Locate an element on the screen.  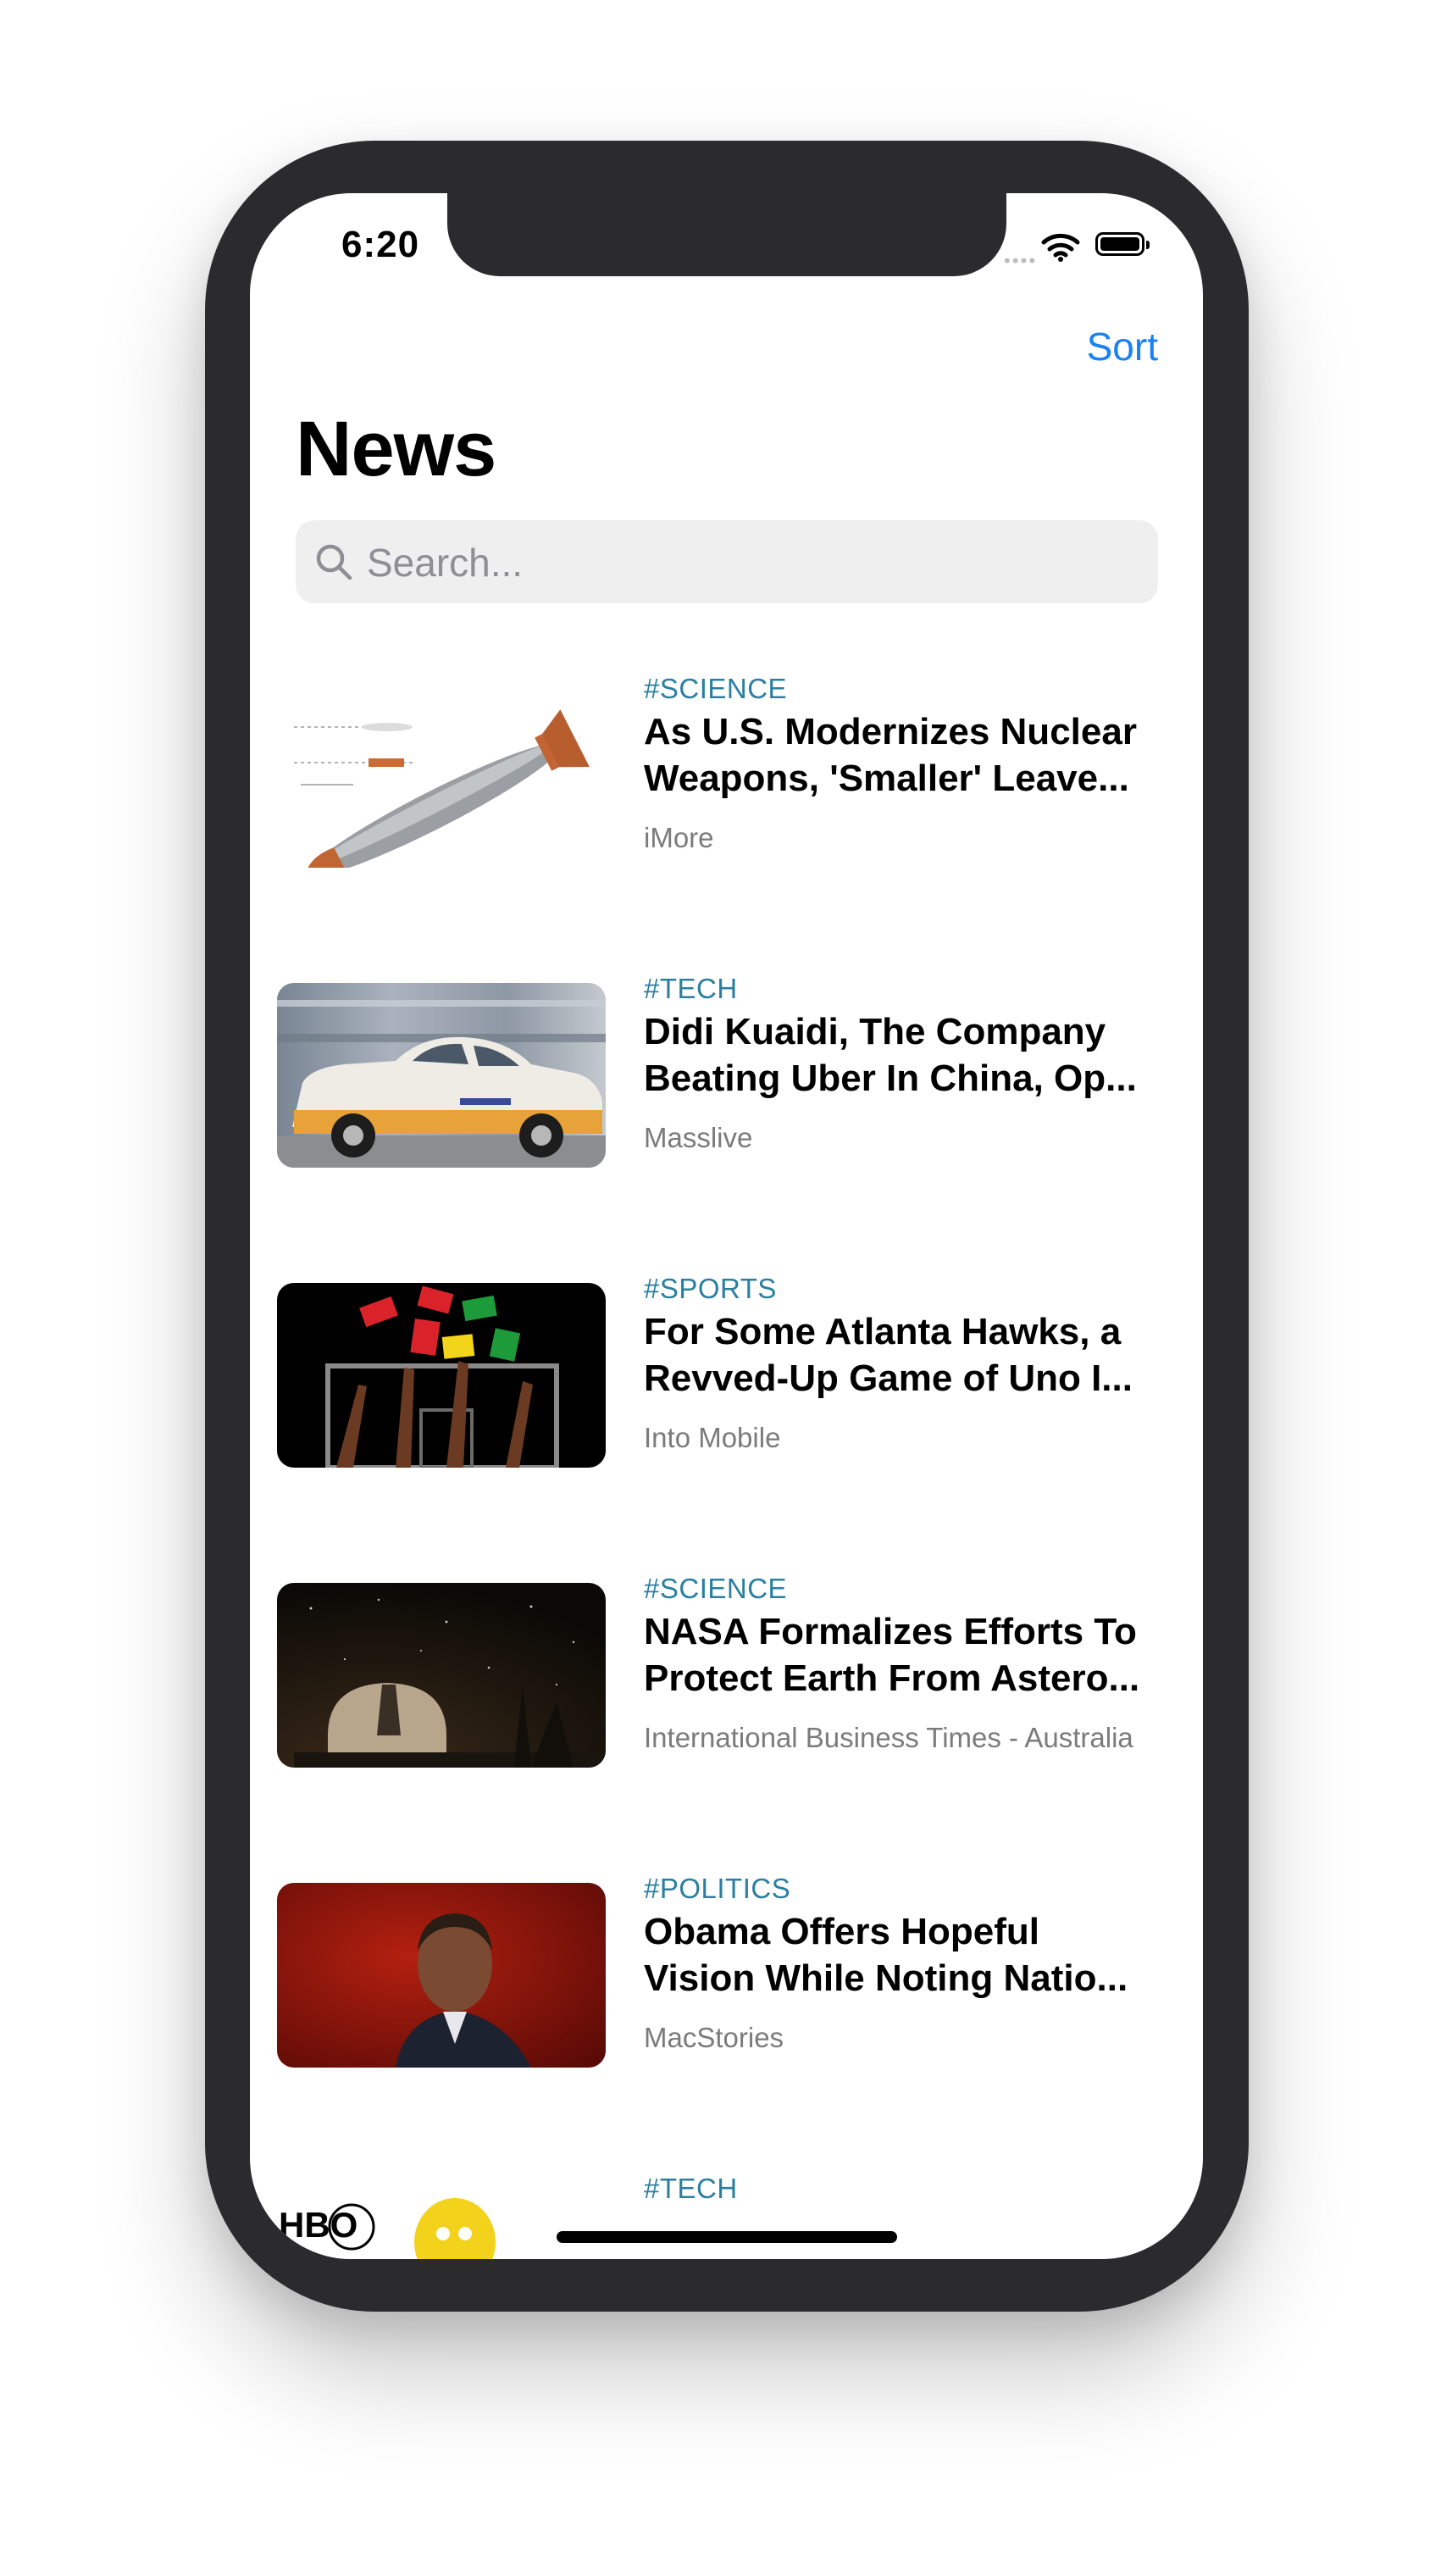
search-input is located at coordinates (748, 562).